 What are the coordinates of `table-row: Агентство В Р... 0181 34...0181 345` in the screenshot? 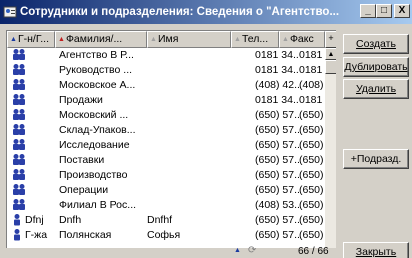 It's located at (167, 55).